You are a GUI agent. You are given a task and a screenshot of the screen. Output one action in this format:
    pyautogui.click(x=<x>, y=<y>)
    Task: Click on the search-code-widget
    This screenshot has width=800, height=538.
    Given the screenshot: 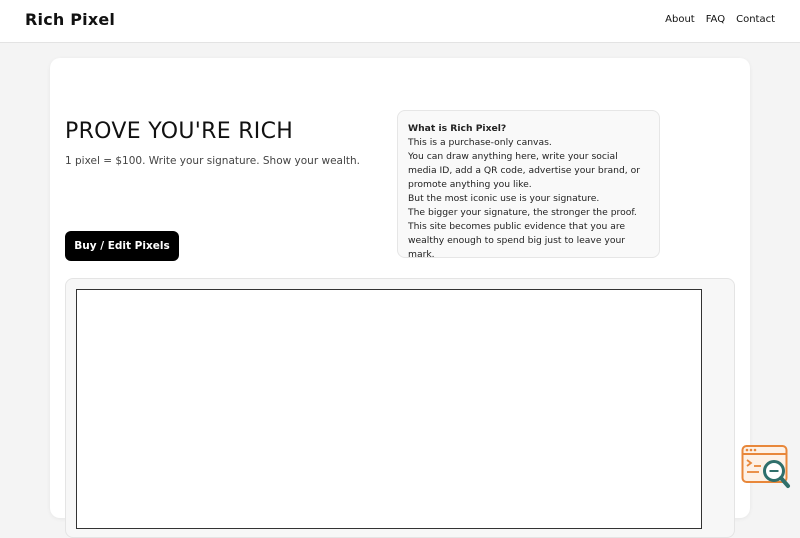 What is the action you would take?
    pyautogui.click(x=766, y=467)
    